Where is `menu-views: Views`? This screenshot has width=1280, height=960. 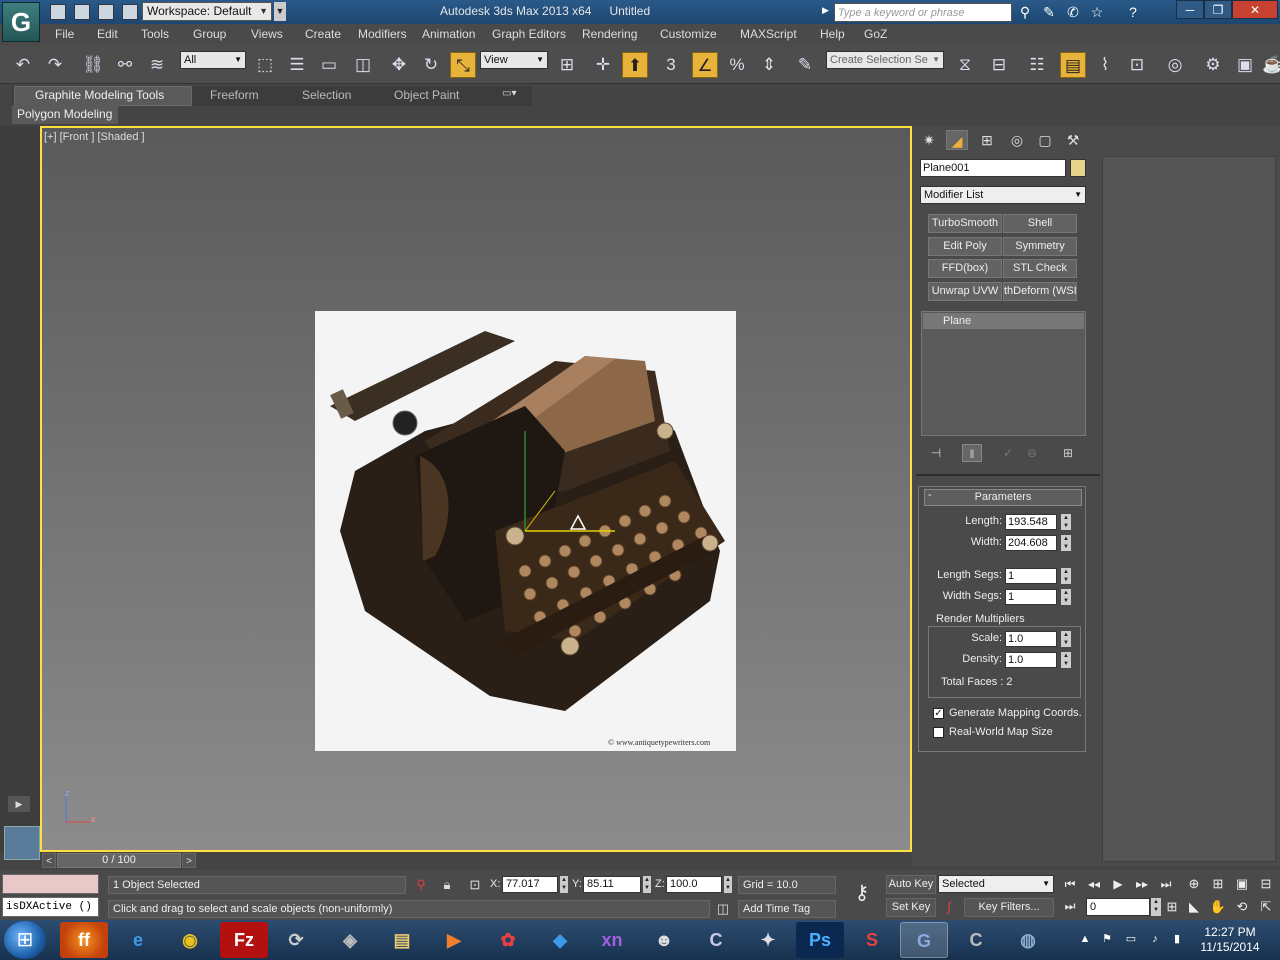
menu-views: Views is located at coordinates (267, 34).